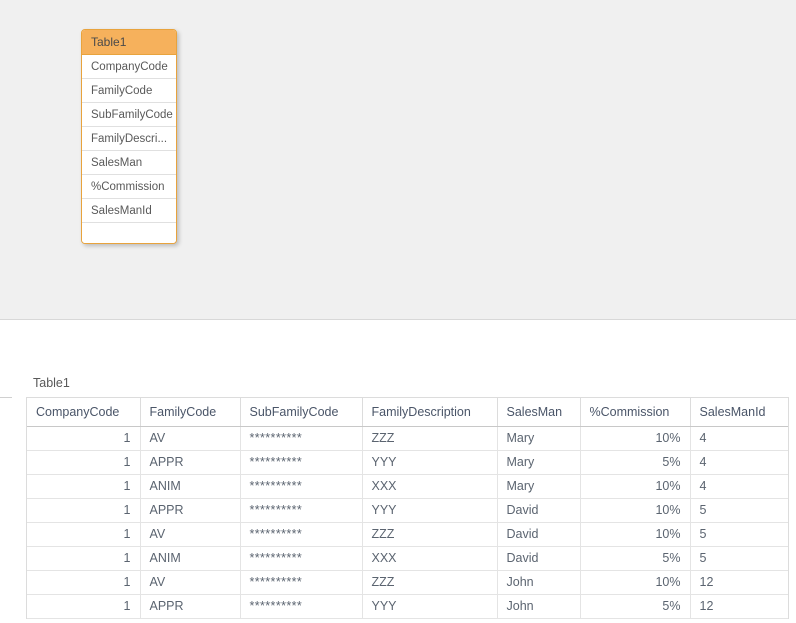  I want to click on pane-divider-tick, so click(6, 397).